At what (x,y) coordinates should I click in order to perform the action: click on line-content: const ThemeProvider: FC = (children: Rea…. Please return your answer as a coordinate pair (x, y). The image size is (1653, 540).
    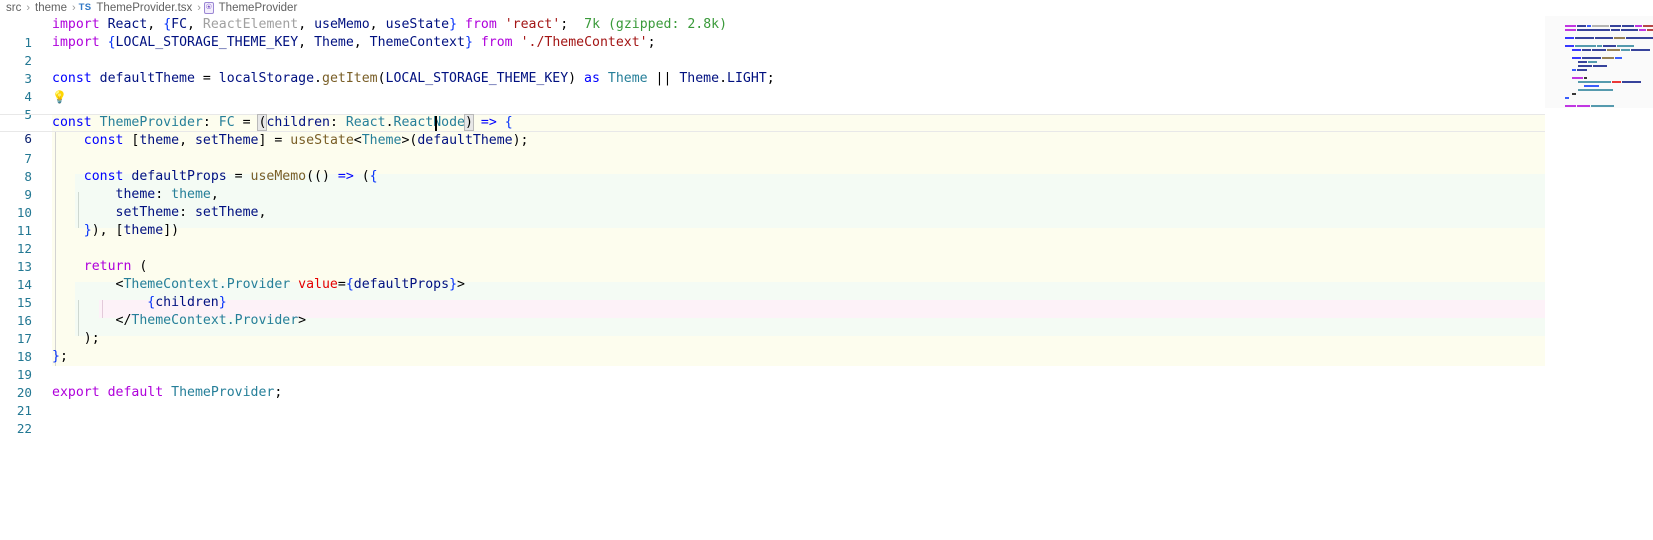
    Looking at the image, I should click on (282, 122).